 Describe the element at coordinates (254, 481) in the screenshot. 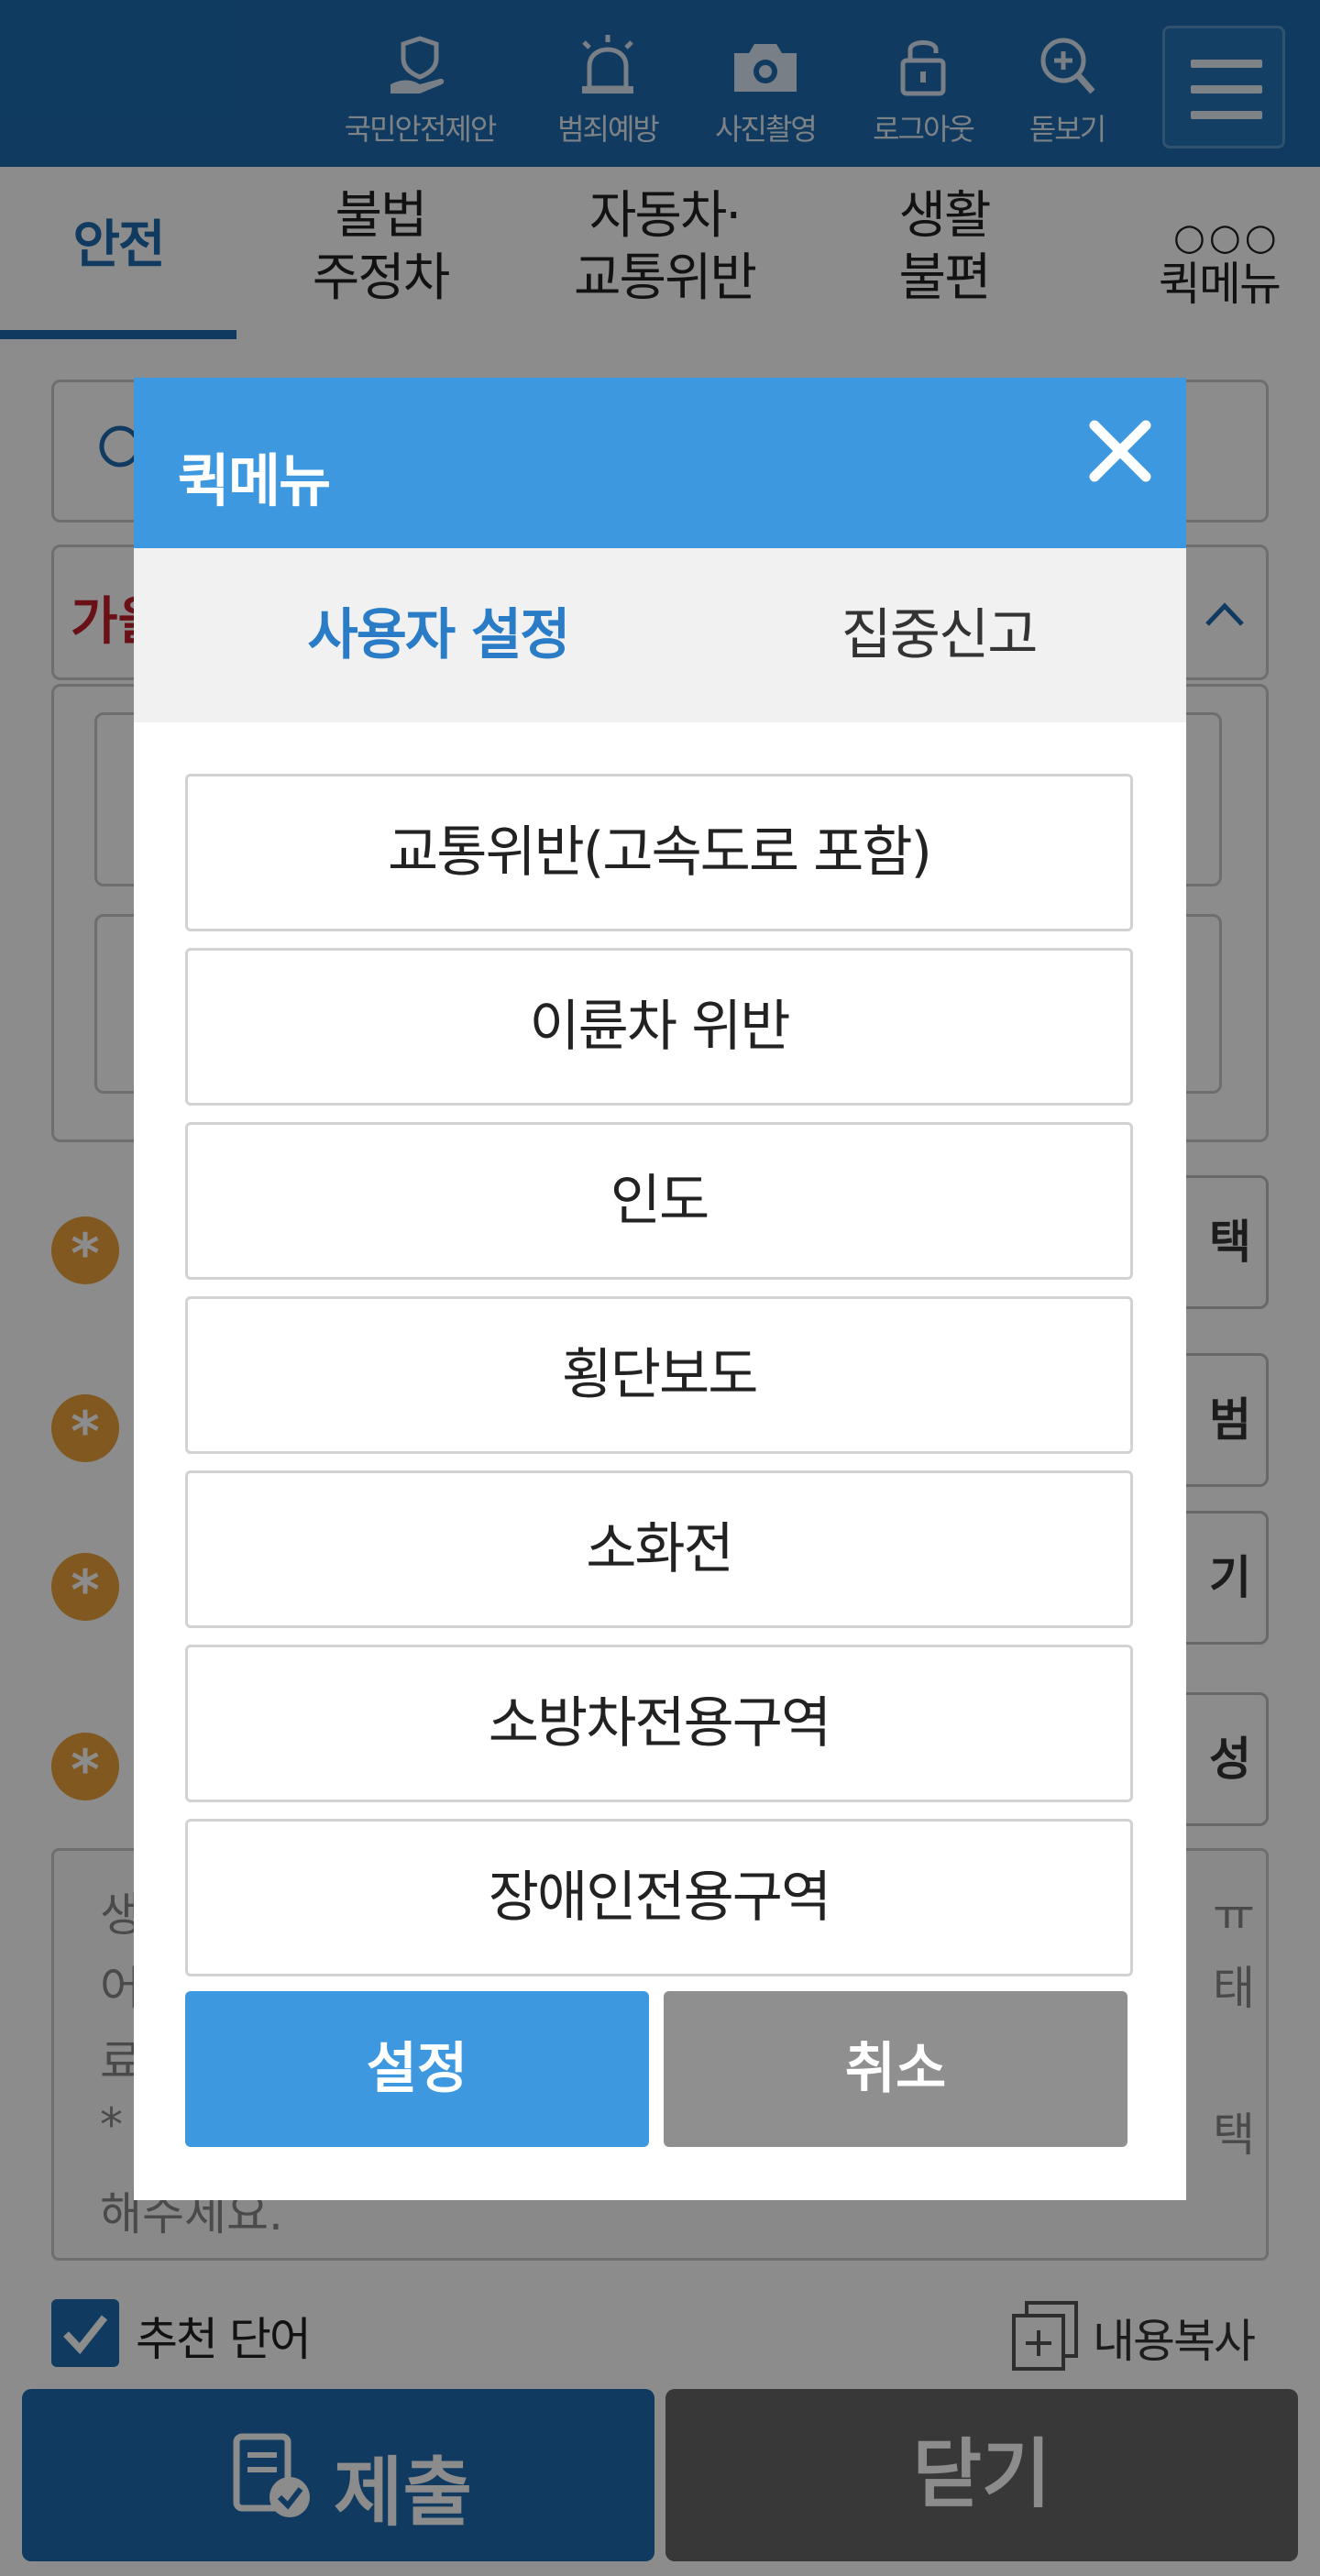

I see `modal-title: 퀵메뉴` at that location.